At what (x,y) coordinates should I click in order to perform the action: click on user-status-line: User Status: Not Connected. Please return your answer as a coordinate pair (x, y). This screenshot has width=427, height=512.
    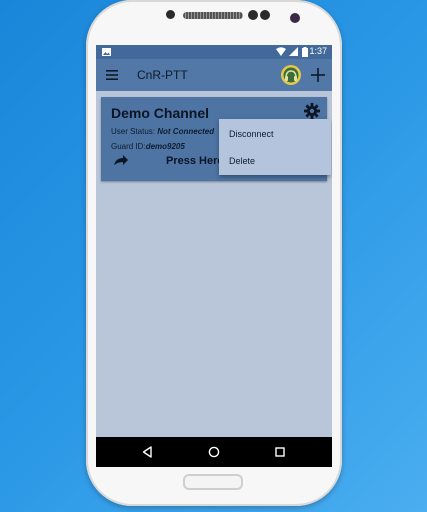
    Looking at the image, I should click on (162, 131).